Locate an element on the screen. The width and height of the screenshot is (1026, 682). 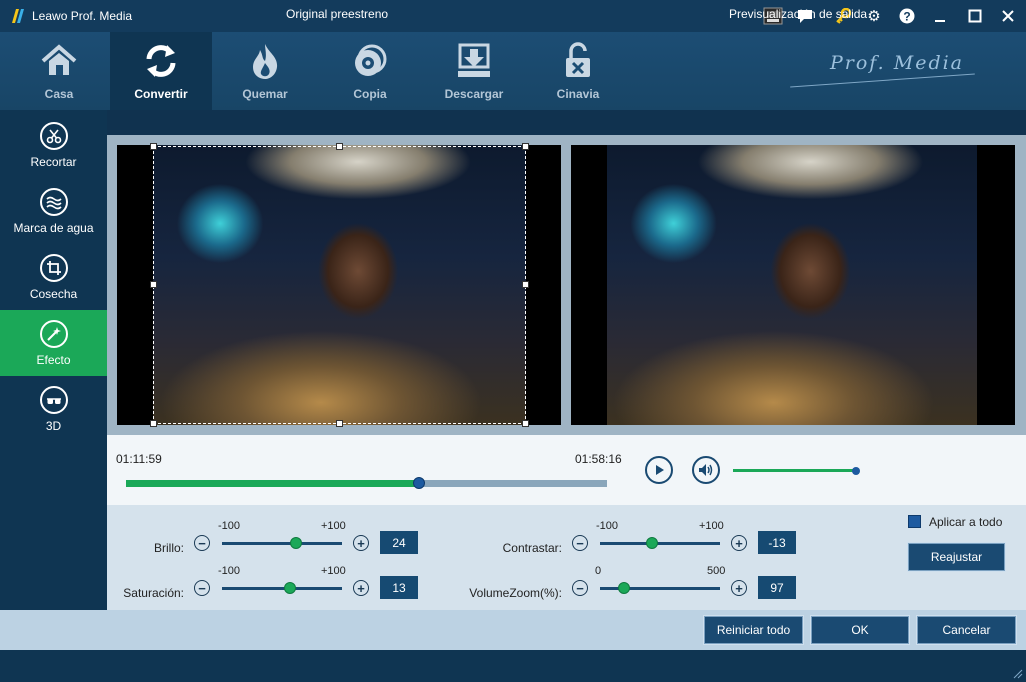
volume-slider is located at coordinates (795, 470).